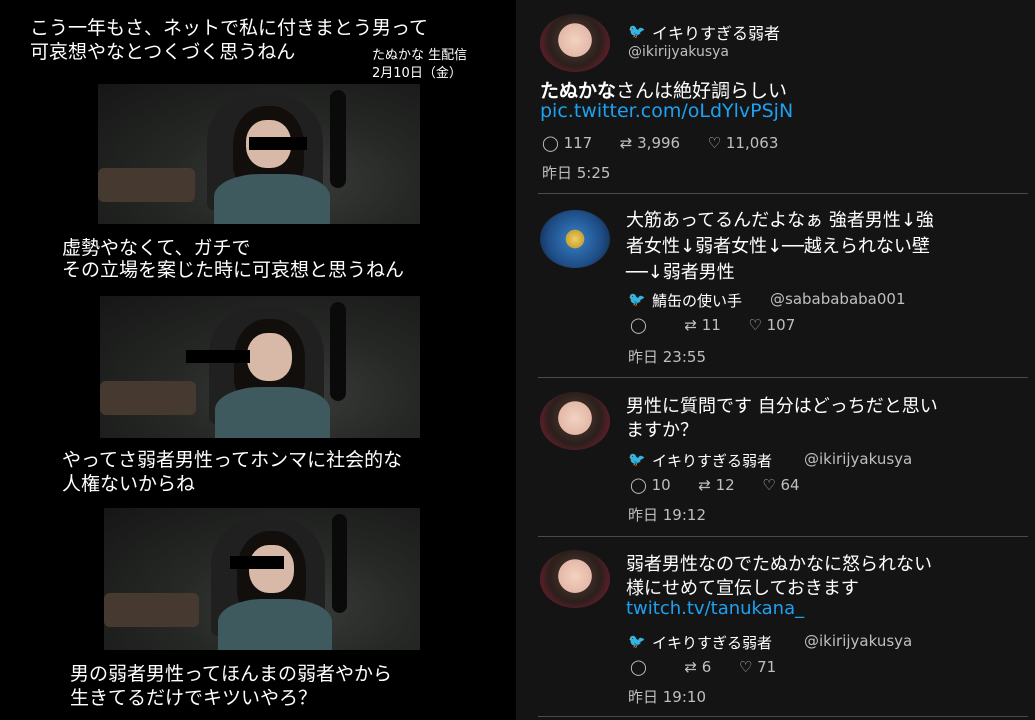 This screenshot has width=1035, height=720. What do you see at coordinates (697, 300) in the screenshot?
I see `reply-1-author-name: 鯖缶の使い手` at bounding box center [697, 300].